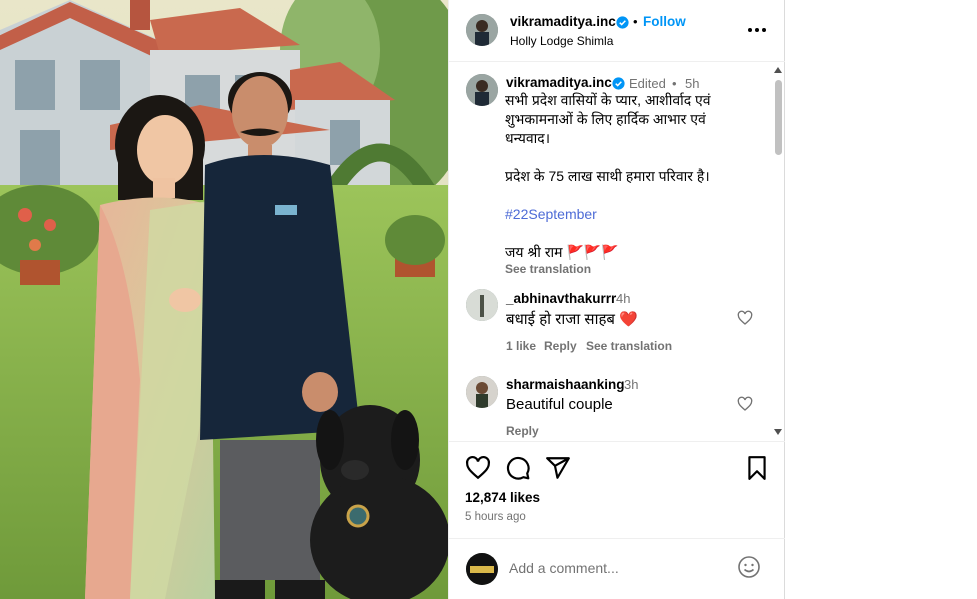  Describe the element at coordinates (778, 432) in the screenshot. I see `scroll-down-arrow-icon` at that location.